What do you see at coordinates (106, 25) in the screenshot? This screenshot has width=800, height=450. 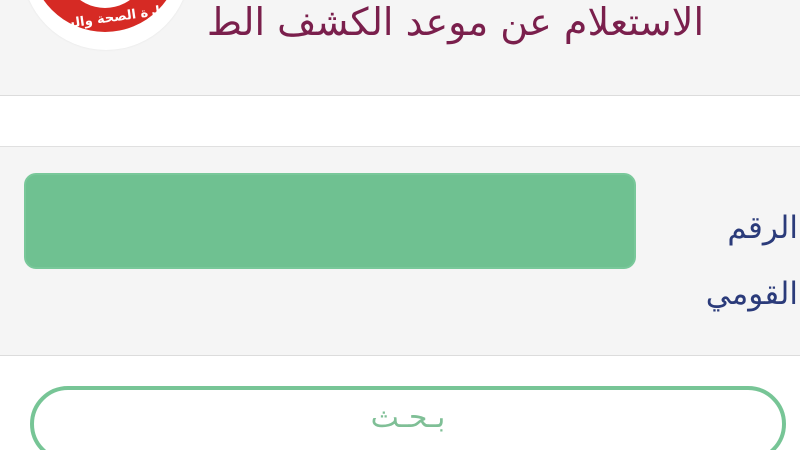 I see `ministry-logo-icon: وزارة الصحة والسكان` at bounding box center [106, 25].